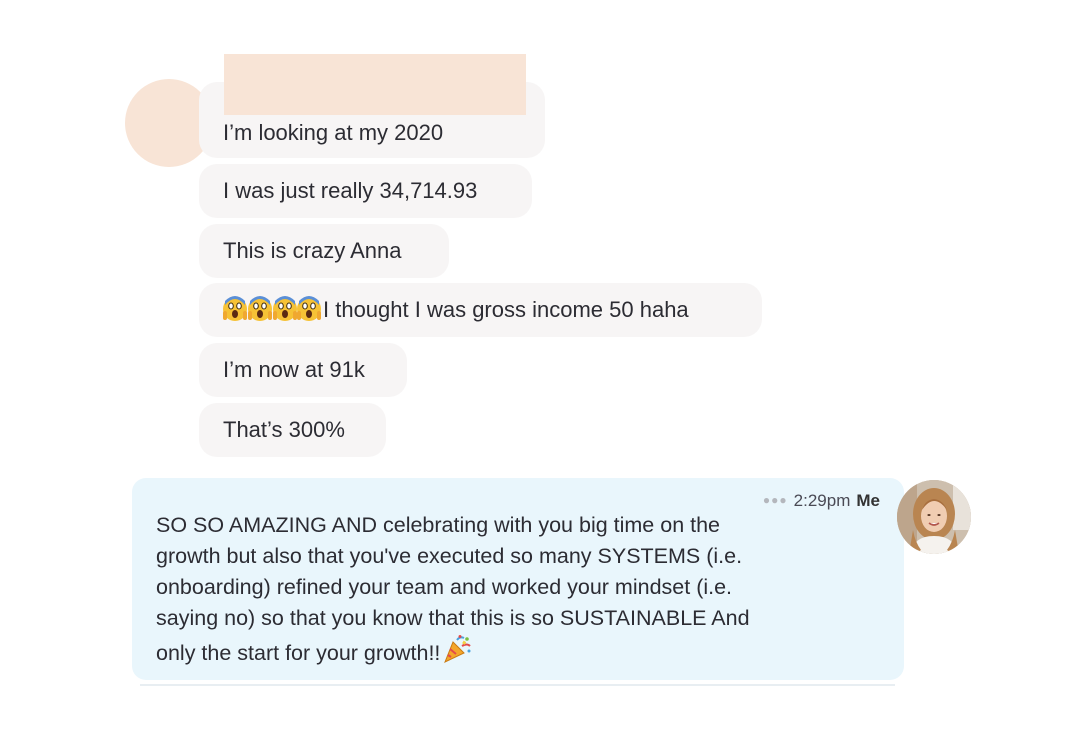 This screenshot has height=744, width=1080. Describe the element at coordinates (333, 132) in the screenshot. I see `message-text: I’m looking at my 2020` at that location.